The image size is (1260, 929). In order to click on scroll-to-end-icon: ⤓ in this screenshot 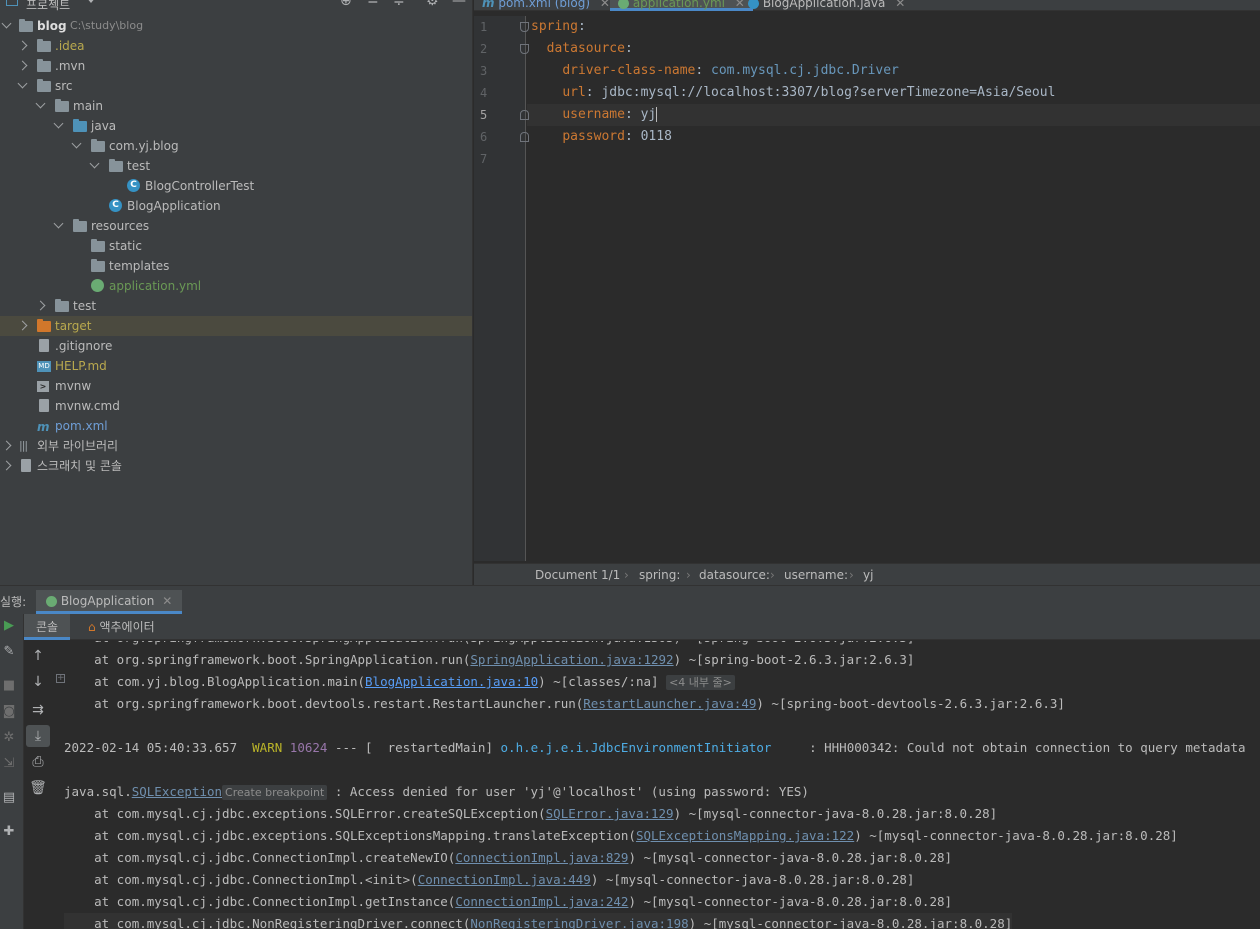, I will do `click(38, 736)`.